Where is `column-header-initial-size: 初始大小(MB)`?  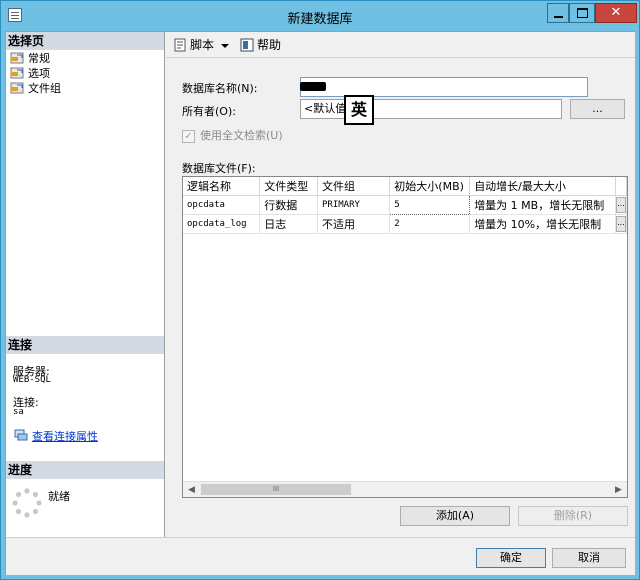 column-header-initial-size: 初始大小(MB) is located at coordinates (430, 186).